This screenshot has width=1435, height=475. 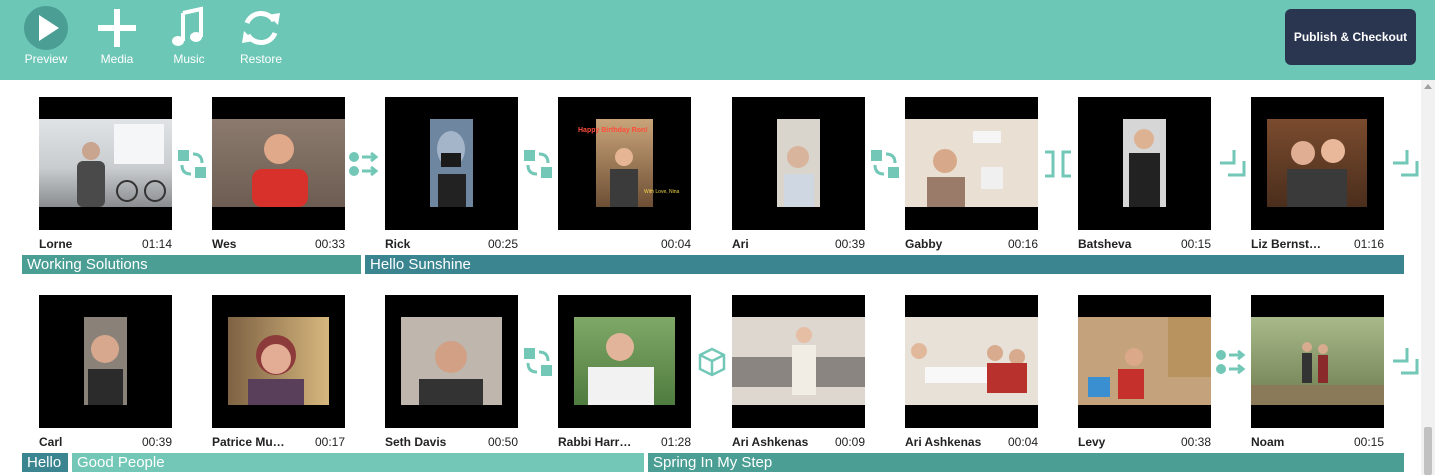 I want to click on clip-liz, so click(x=1317, y=163).